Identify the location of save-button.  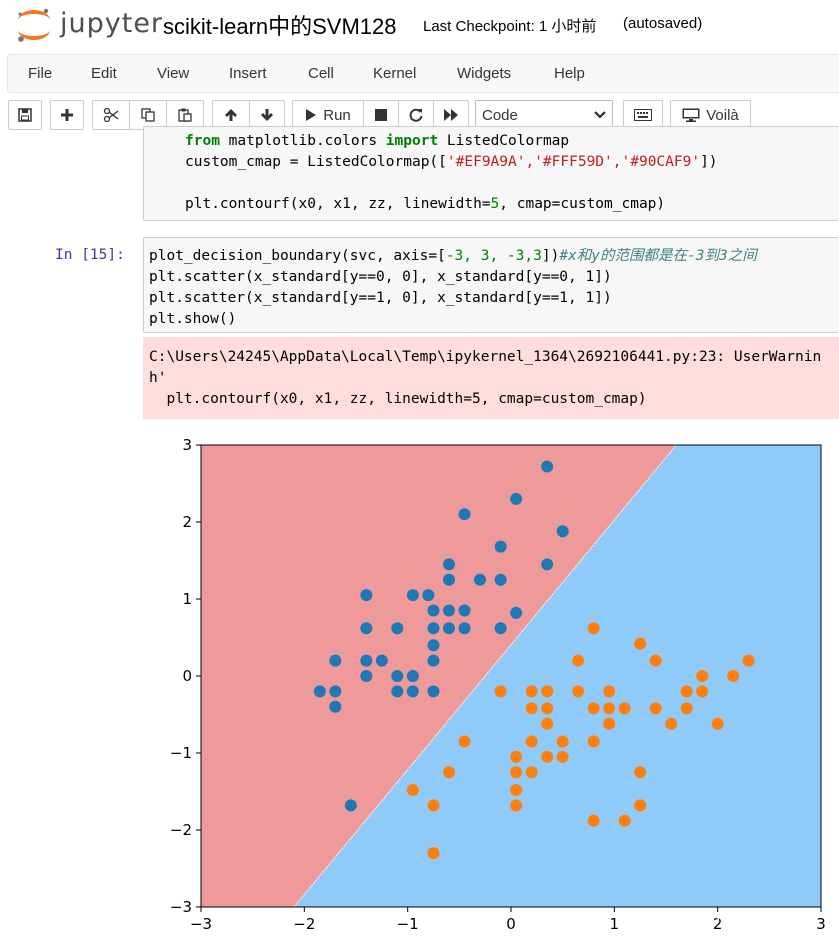
(25, 115).